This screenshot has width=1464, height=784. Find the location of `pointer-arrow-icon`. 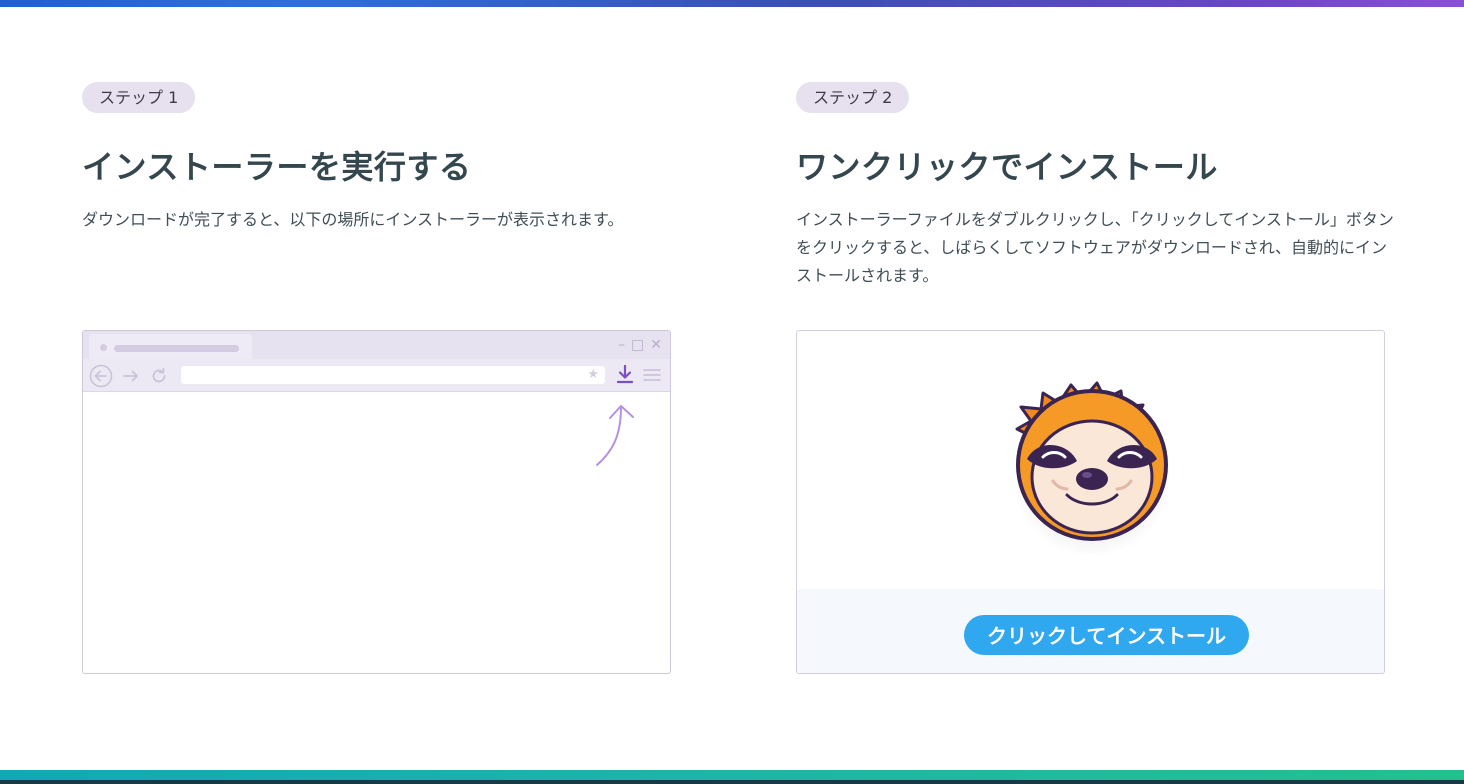

pointer-arrow-icon is located at coordinates (615, 435).